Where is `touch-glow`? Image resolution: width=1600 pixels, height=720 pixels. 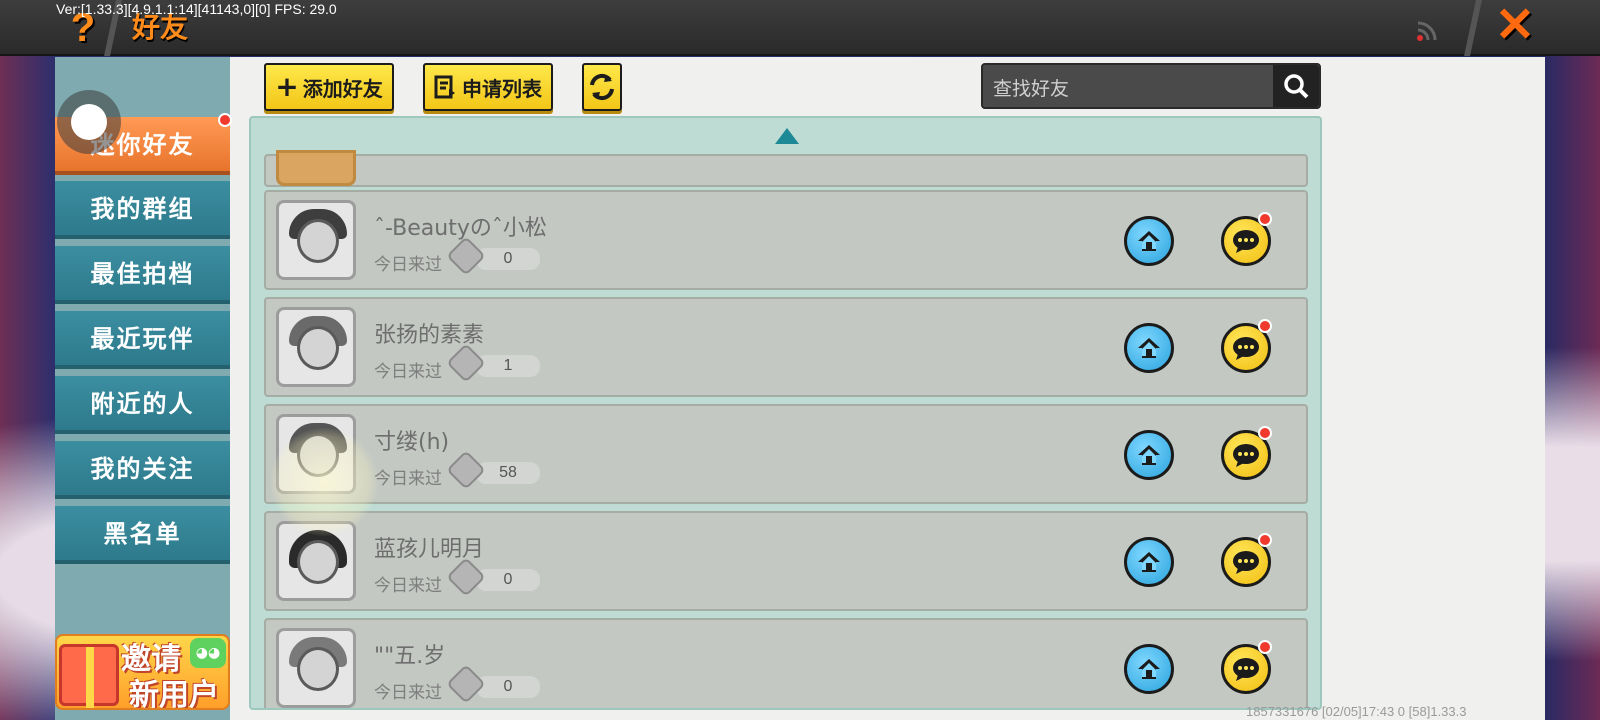 touch-glow is located at coordinates (324, 482).